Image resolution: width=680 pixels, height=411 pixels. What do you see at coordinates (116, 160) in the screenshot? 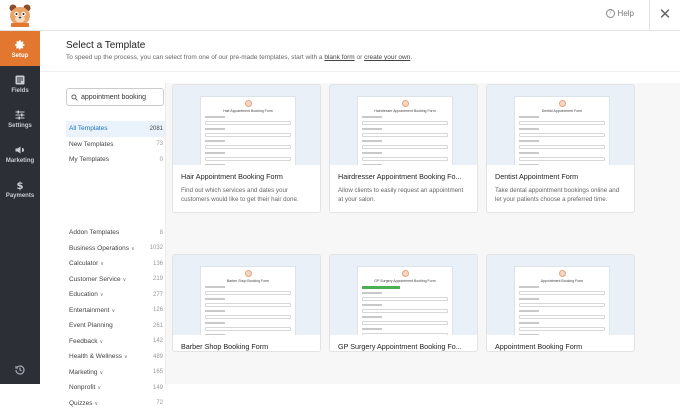
I see `category-my-templates: My Templates0` at bounding box center [116, 160].